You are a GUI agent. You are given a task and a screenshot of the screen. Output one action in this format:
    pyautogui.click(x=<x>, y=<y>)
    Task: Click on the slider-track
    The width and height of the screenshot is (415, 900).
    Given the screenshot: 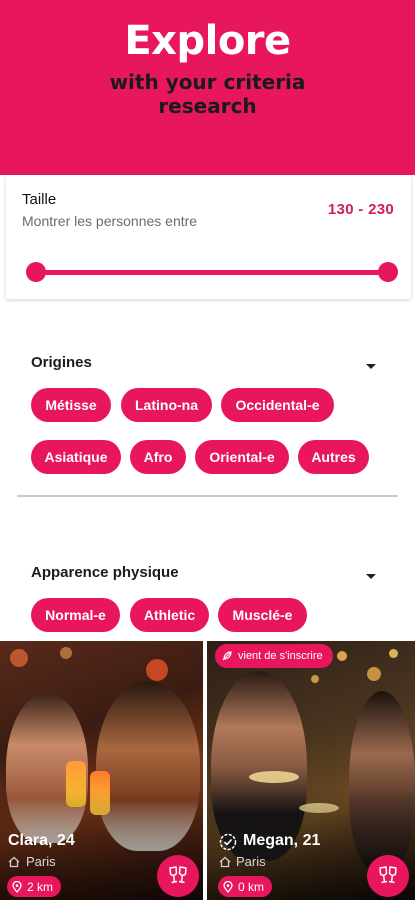 What is the action you would take?
    pyautogui.click(x=212, y=272)
    